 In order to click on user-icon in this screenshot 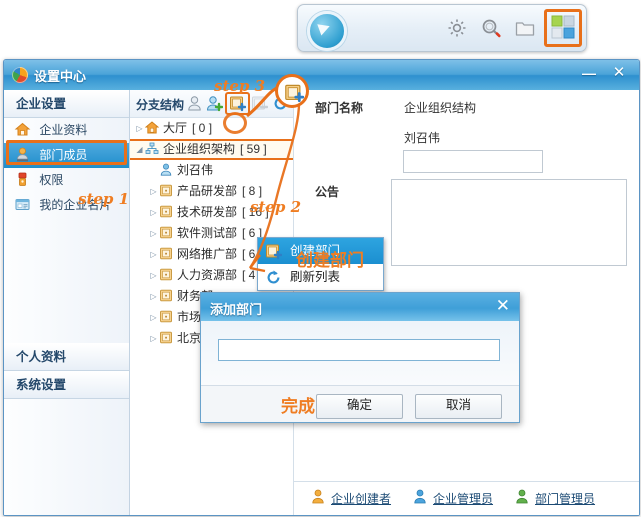, I will do `click(194, 103)`.